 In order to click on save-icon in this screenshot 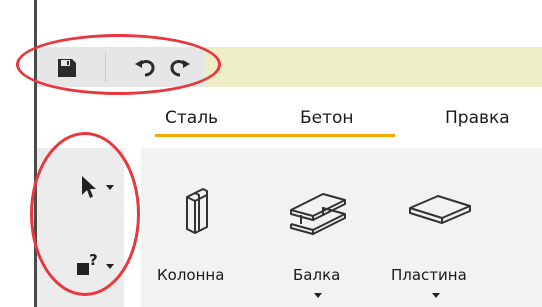, I will do `click(67, 68)`.